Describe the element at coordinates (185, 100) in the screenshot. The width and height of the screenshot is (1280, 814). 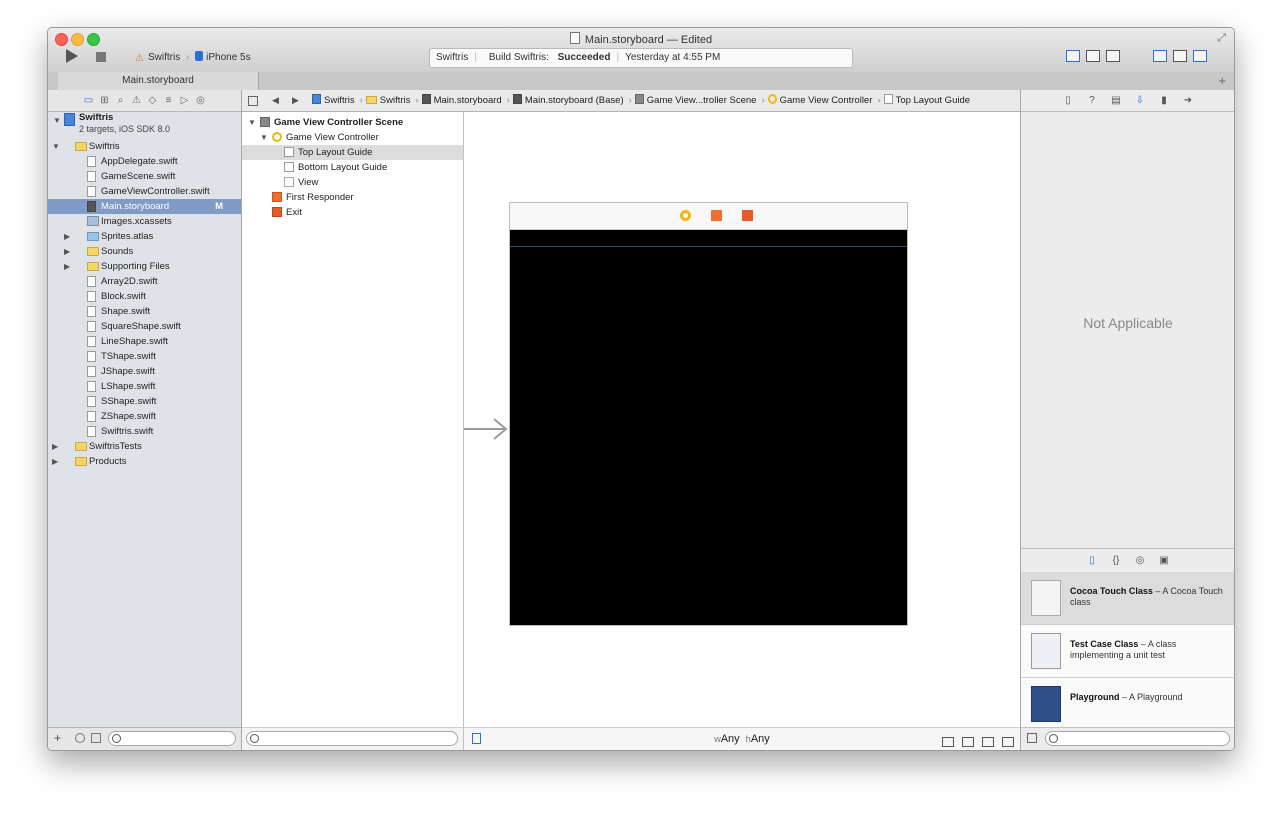
I see `breakpoint-navigator-icon: ▷` at that location.